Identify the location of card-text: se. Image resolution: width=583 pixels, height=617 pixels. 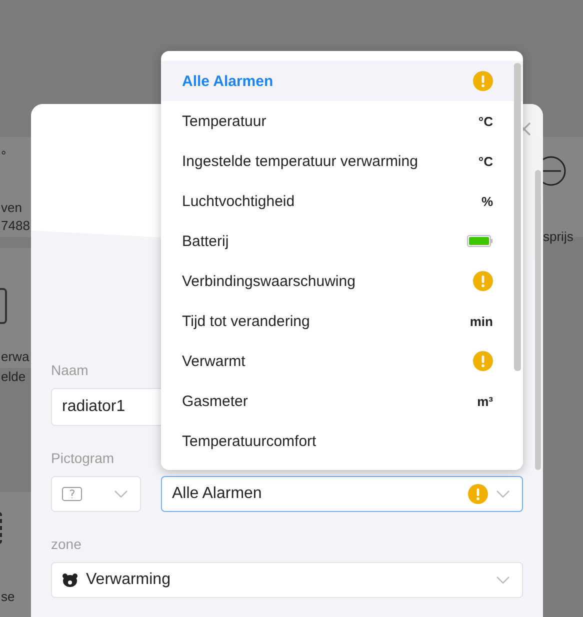
(8, 597).